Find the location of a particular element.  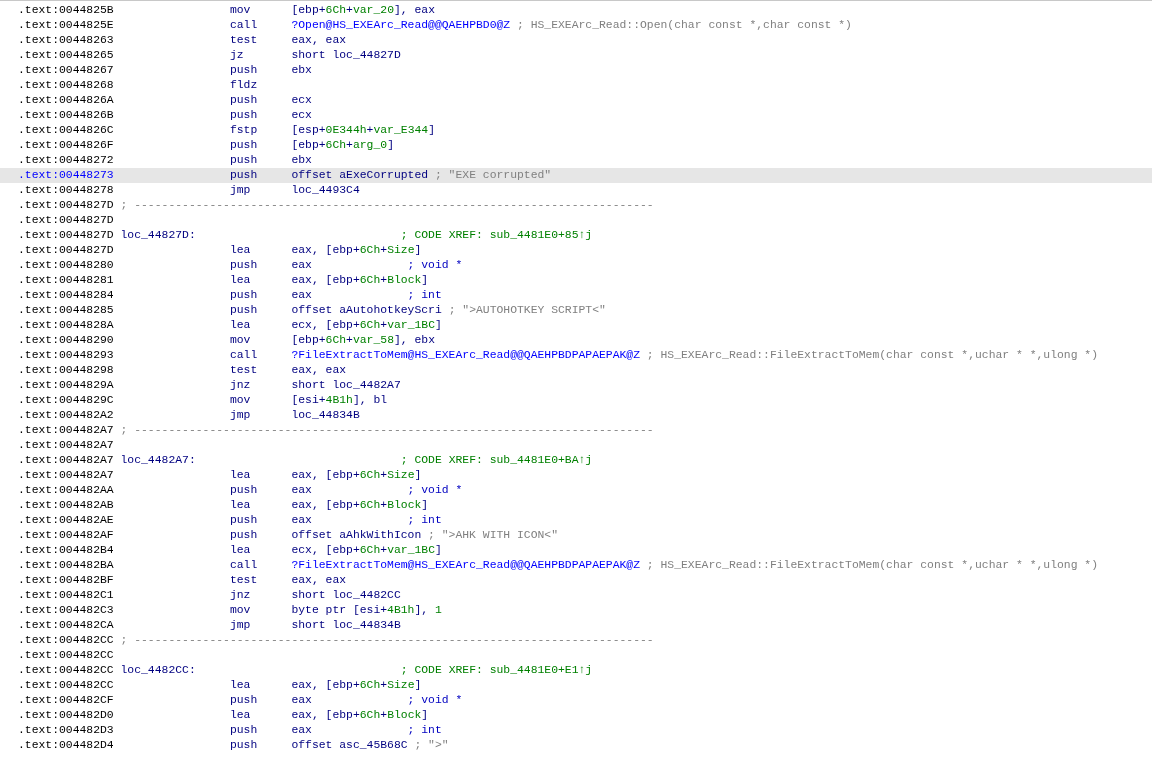

line-address: .text:004482AA is located at coordinates (66, 490).